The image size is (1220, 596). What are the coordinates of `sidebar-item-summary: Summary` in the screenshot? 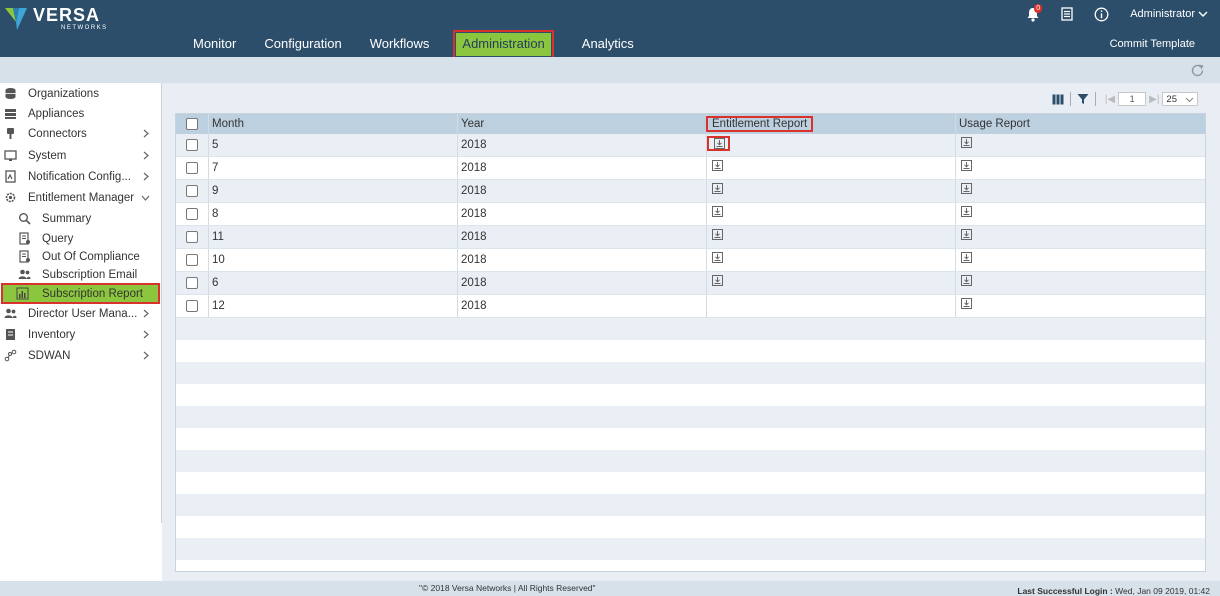 It's located at (80, 218).